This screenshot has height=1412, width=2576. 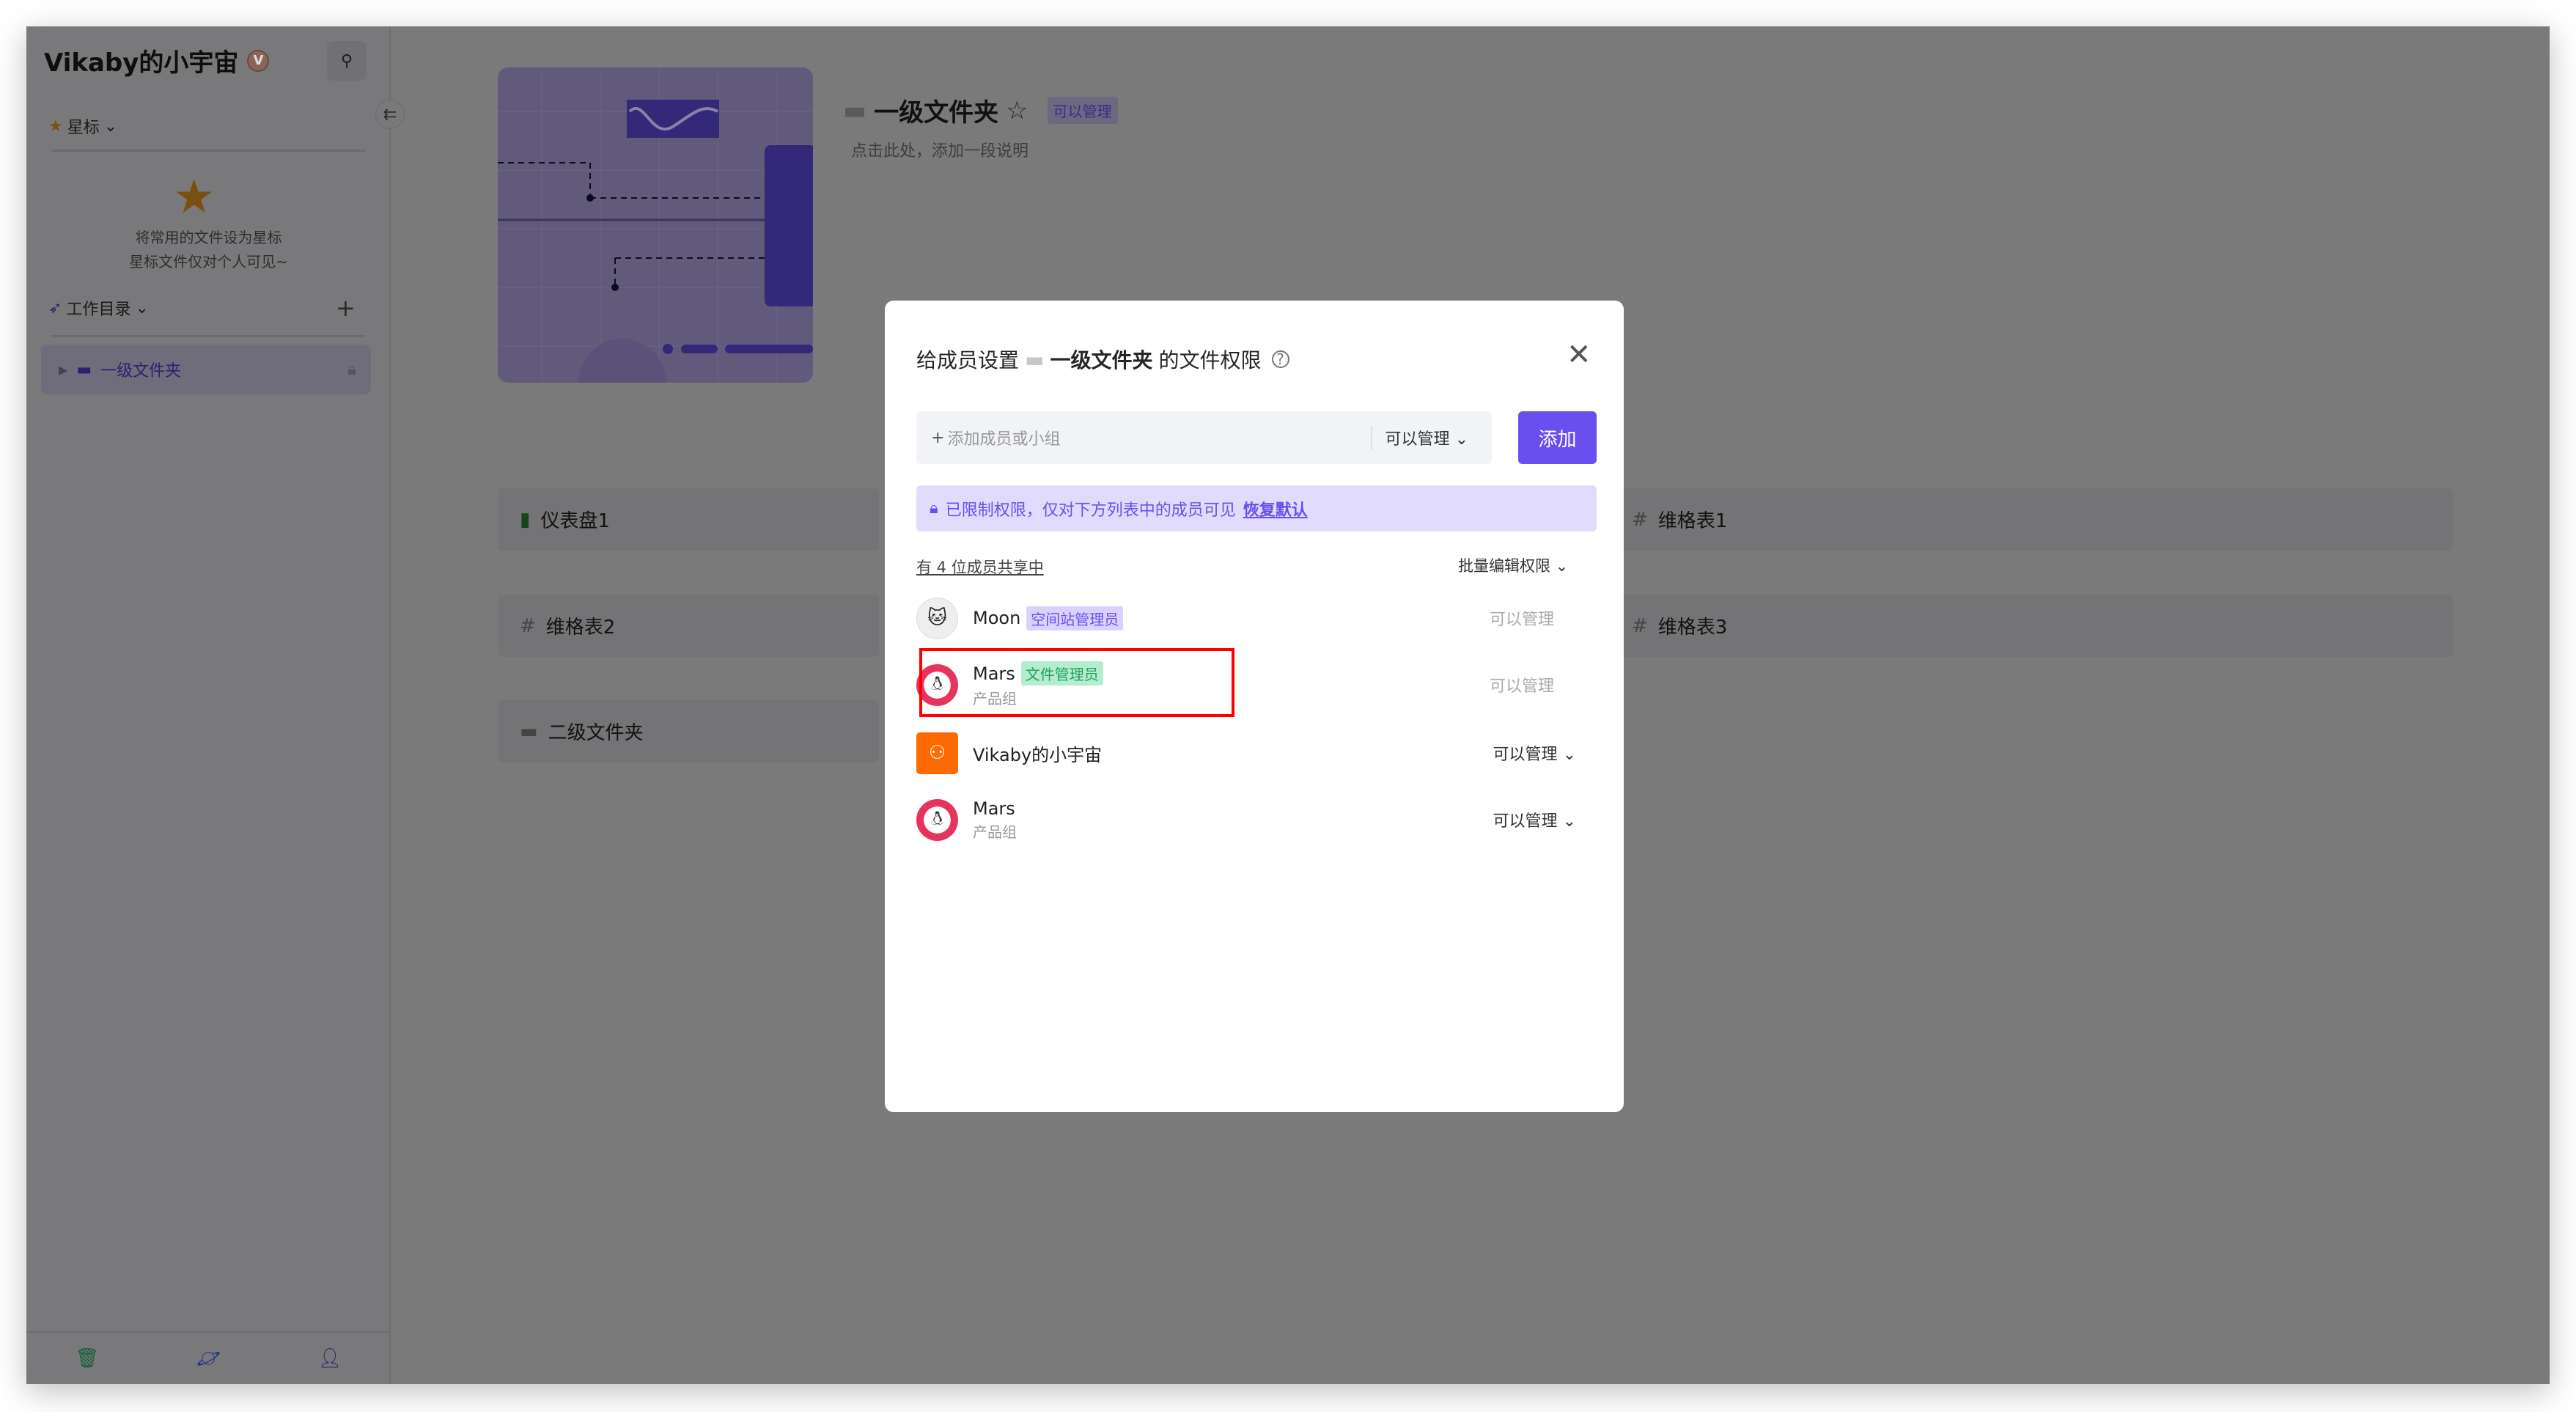 What do you see at coordinates (1504, 566) in the screenshot?
I see `bulk-edit-label: 批量编辑权限` at bounding box center [1504, 566].